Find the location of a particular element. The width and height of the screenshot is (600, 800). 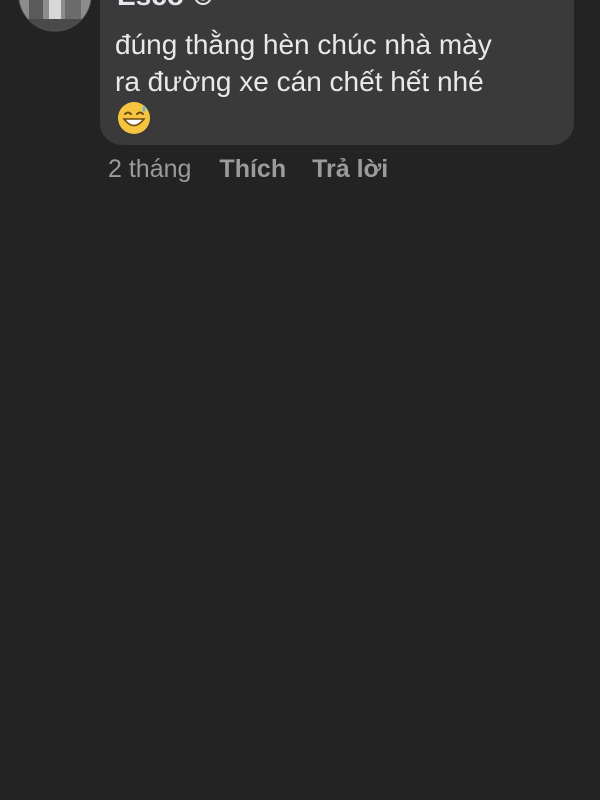

comment-author-name: Esco is located at coordinates (150, 6).